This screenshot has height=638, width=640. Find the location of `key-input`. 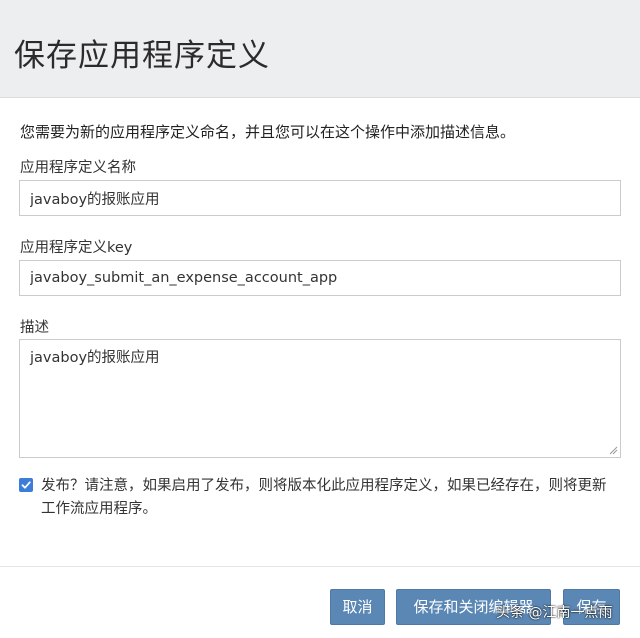

key-input is located at coordinates (320, 278).